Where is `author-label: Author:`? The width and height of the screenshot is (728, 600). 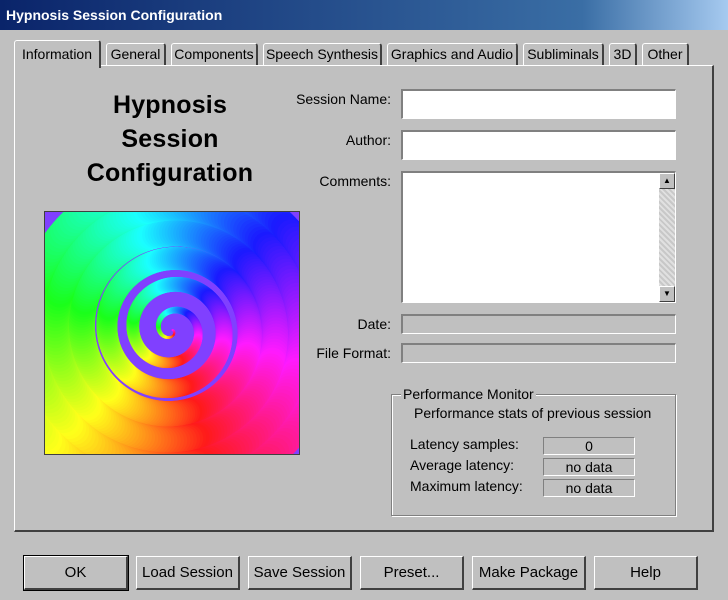 author-label: Author: is located at coordinates (368, 140).